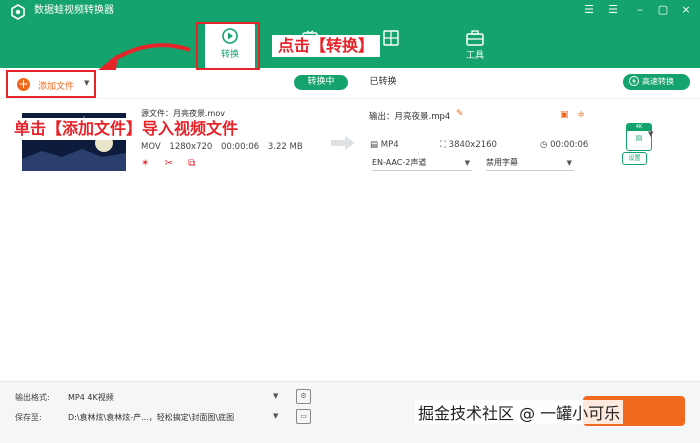 The image size is (700, 443). I want to click on film-icon: ▤, so click(374, 145).